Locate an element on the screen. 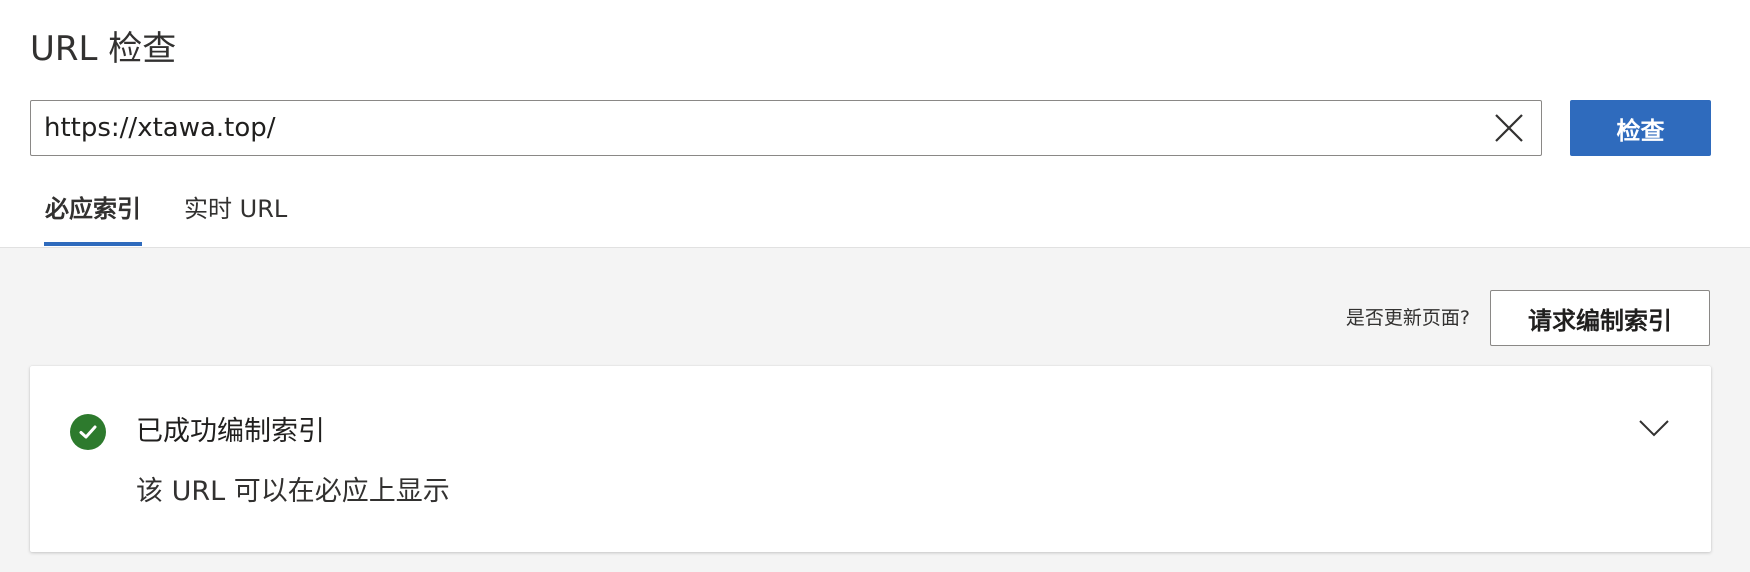  update-question-label: 是否更新页面? is located at coordinates (1407, 318).